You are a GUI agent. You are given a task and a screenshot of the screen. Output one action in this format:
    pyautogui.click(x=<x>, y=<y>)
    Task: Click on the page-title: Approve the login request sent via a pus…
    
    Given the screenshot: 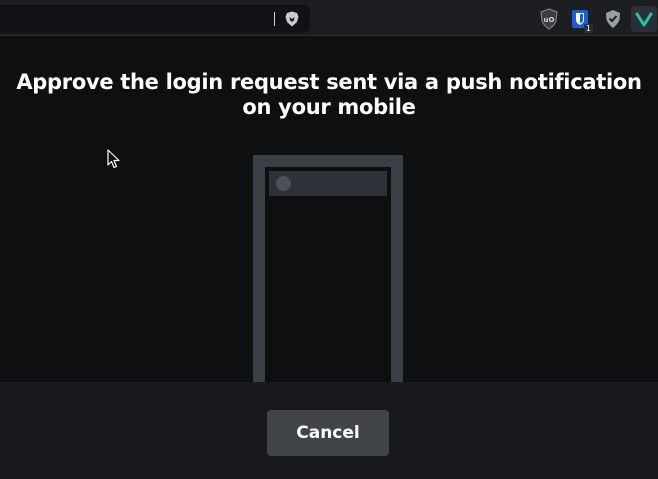 What is the action you would take?
    pyautogui.click(x=329, y=94)
    